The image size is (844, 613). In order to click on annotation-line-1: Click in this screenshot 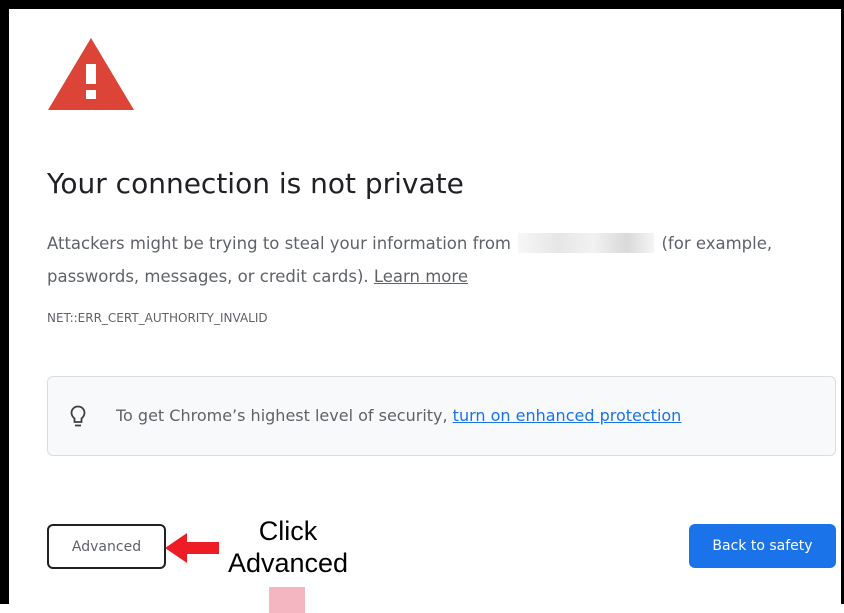, I will do `click(288, 531)`.